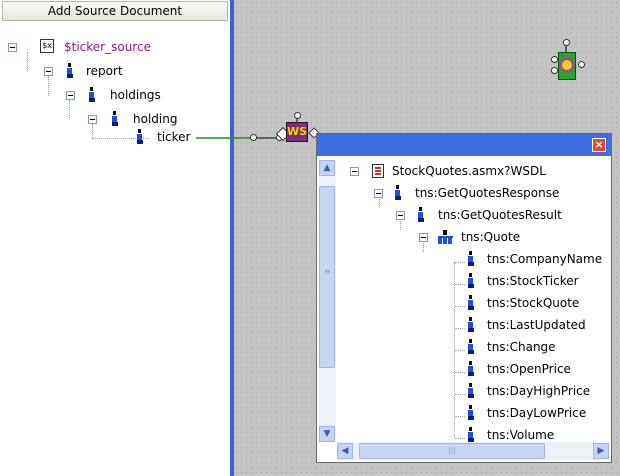  Describe the element at coordinates (545, 259) in the screenshot. I see `tree-node-label: tns:CompanyName` at that location.